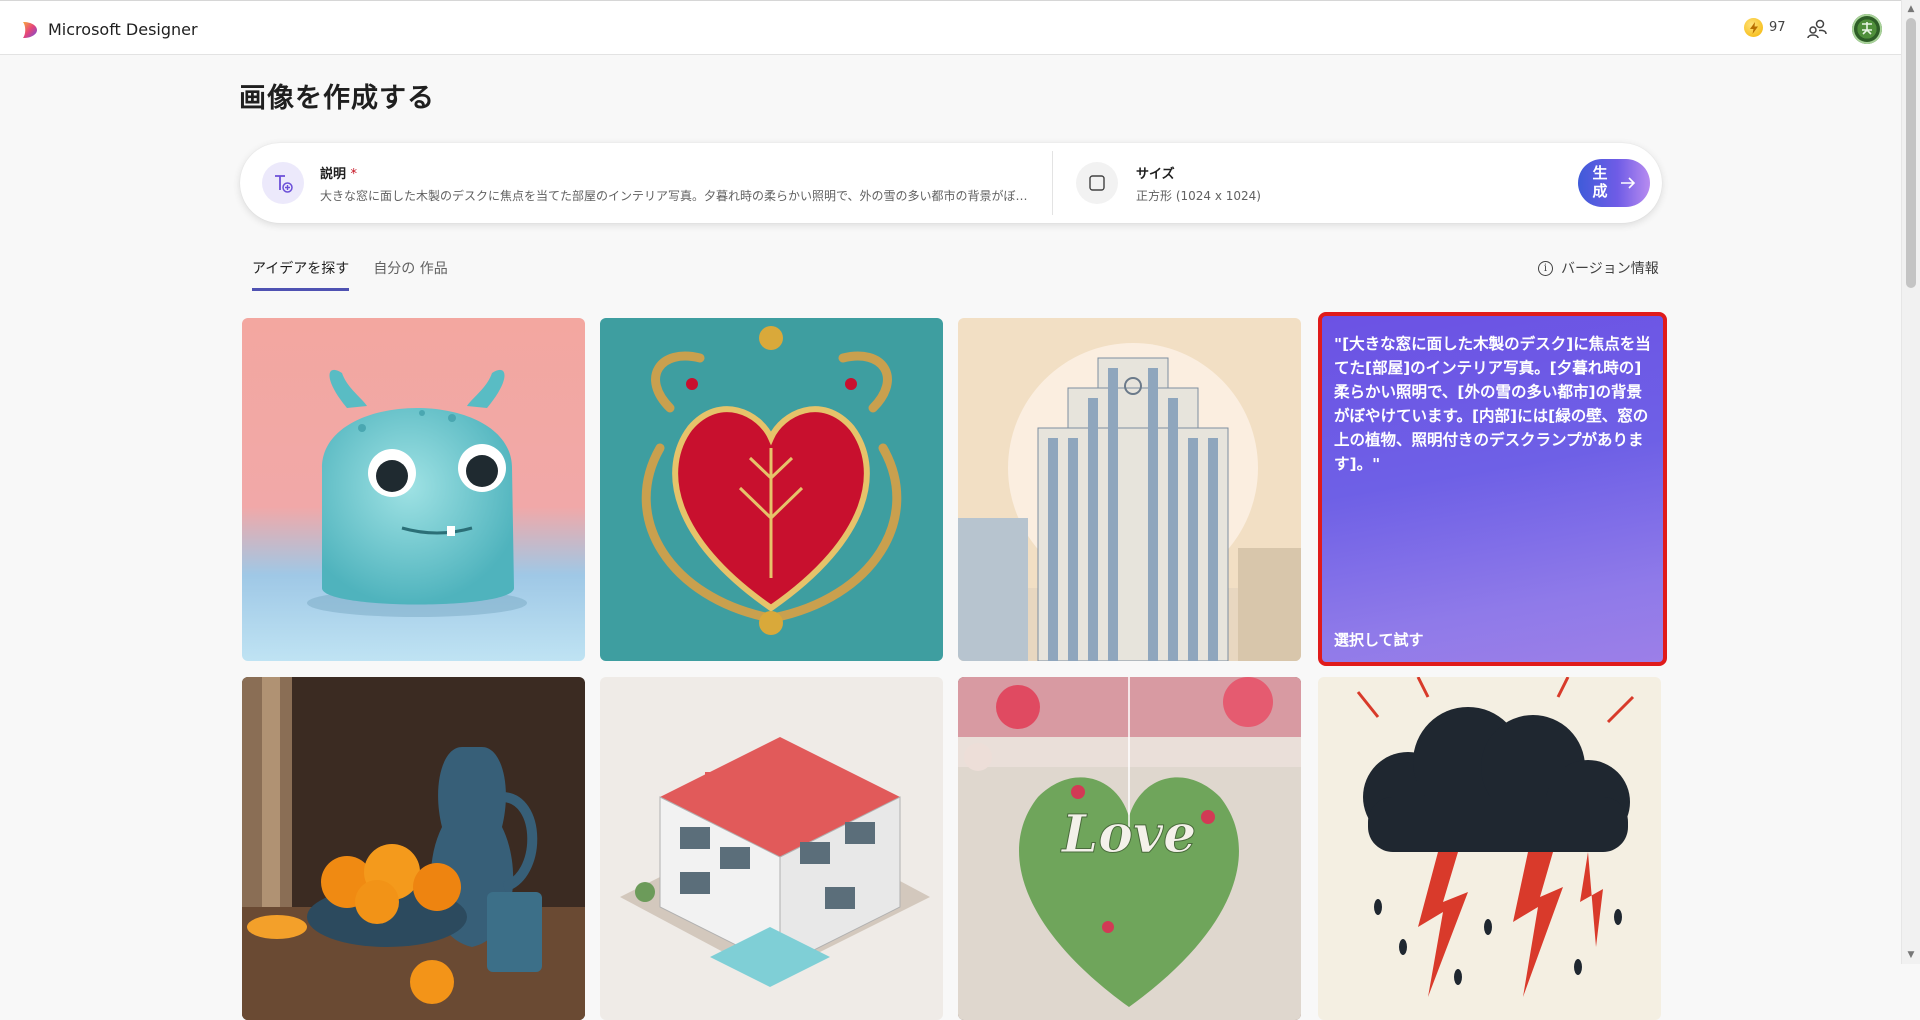 The width and height of the screenshot is (1920, 1020). I want to click on scroll-down-arrow-icon: ▼, so click(1911, 955).